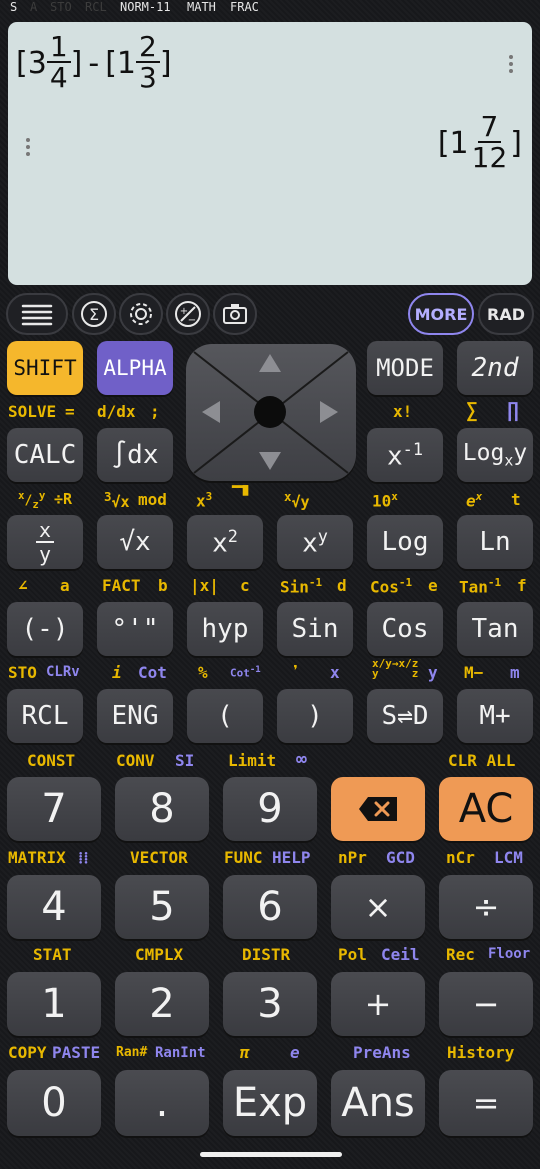 The image size is (540, 1169). I want to click on digit-4-key: 4, so click(54, 907).